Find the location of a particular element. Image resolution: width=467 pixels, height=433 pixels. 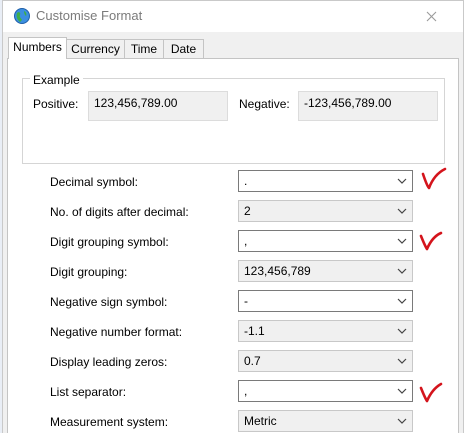

decimal-symbol-value: . is located at coordinates (246, 181).